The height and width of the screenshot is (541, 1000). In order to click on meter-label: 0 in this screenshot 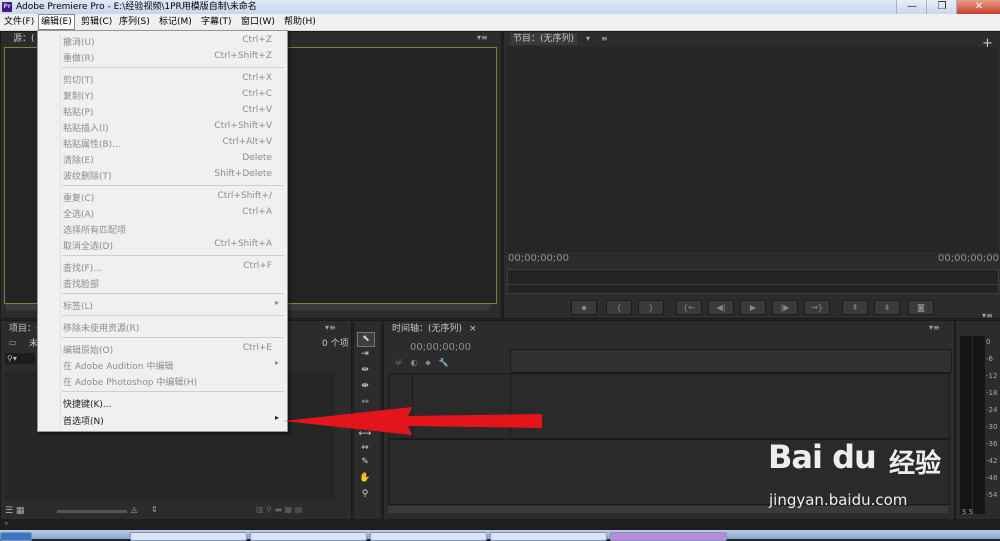, I will do `click(988, 342)`.